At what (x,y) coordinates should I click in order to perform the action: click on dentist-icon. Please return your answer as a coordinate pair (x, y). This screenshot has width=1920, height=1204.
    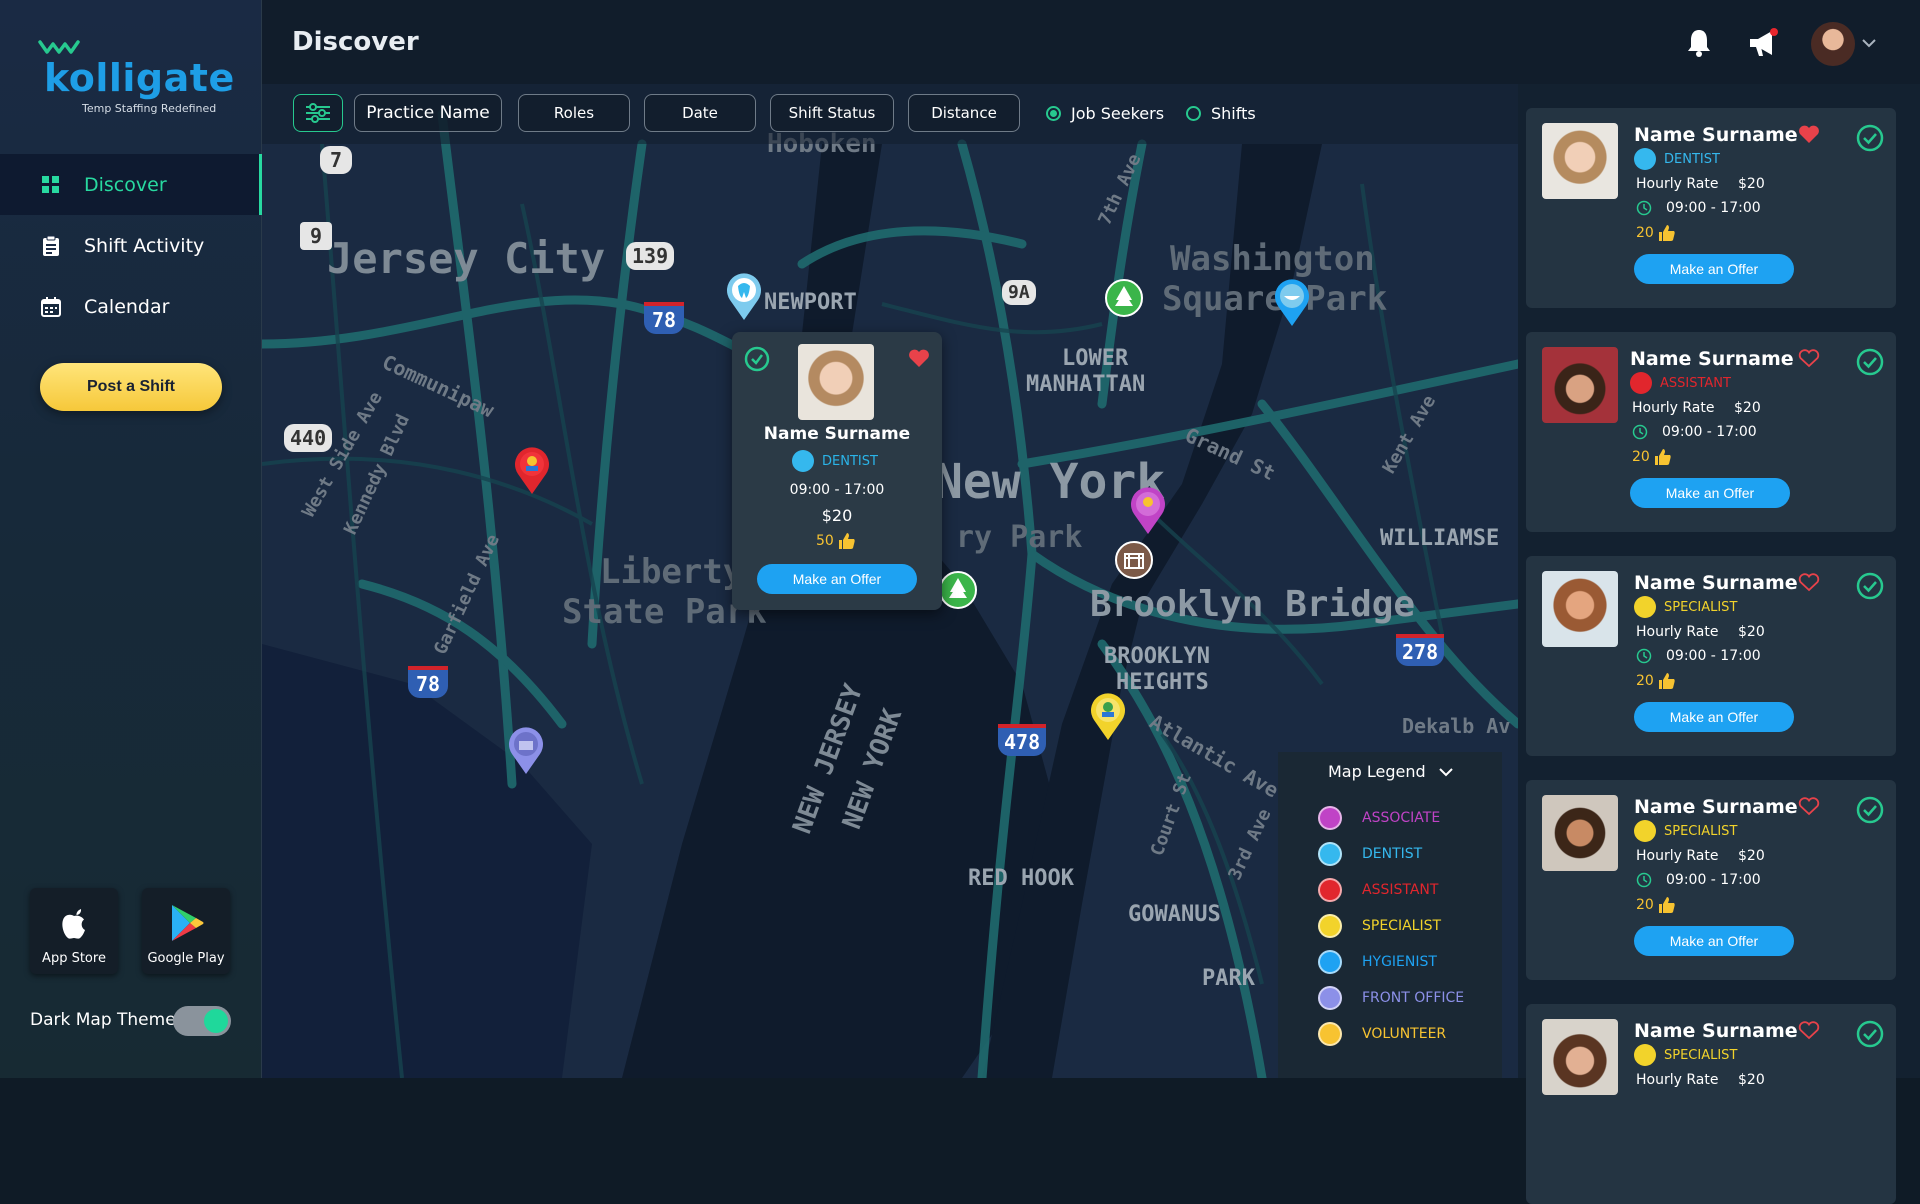
    Looking at the image, I should click on (1330, 854).